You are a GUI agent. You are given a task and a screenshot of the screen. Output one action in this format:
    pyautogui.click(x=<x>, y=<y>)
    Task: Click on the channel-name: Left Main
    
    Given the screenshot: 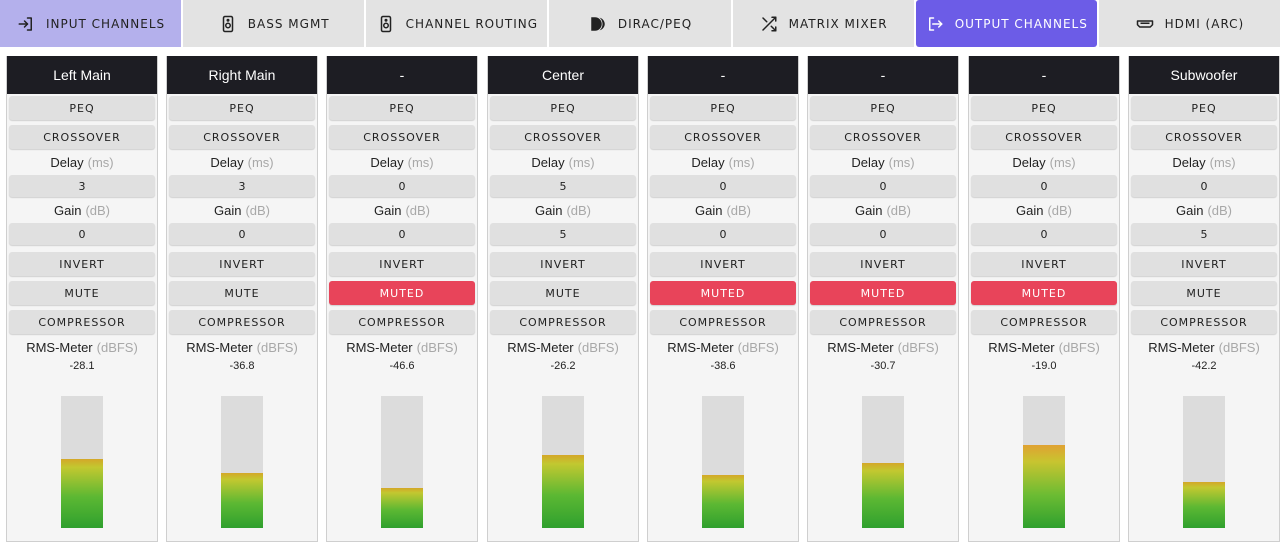 What is the action you would take?
    pyautogui.click(x=82, y=75)
    